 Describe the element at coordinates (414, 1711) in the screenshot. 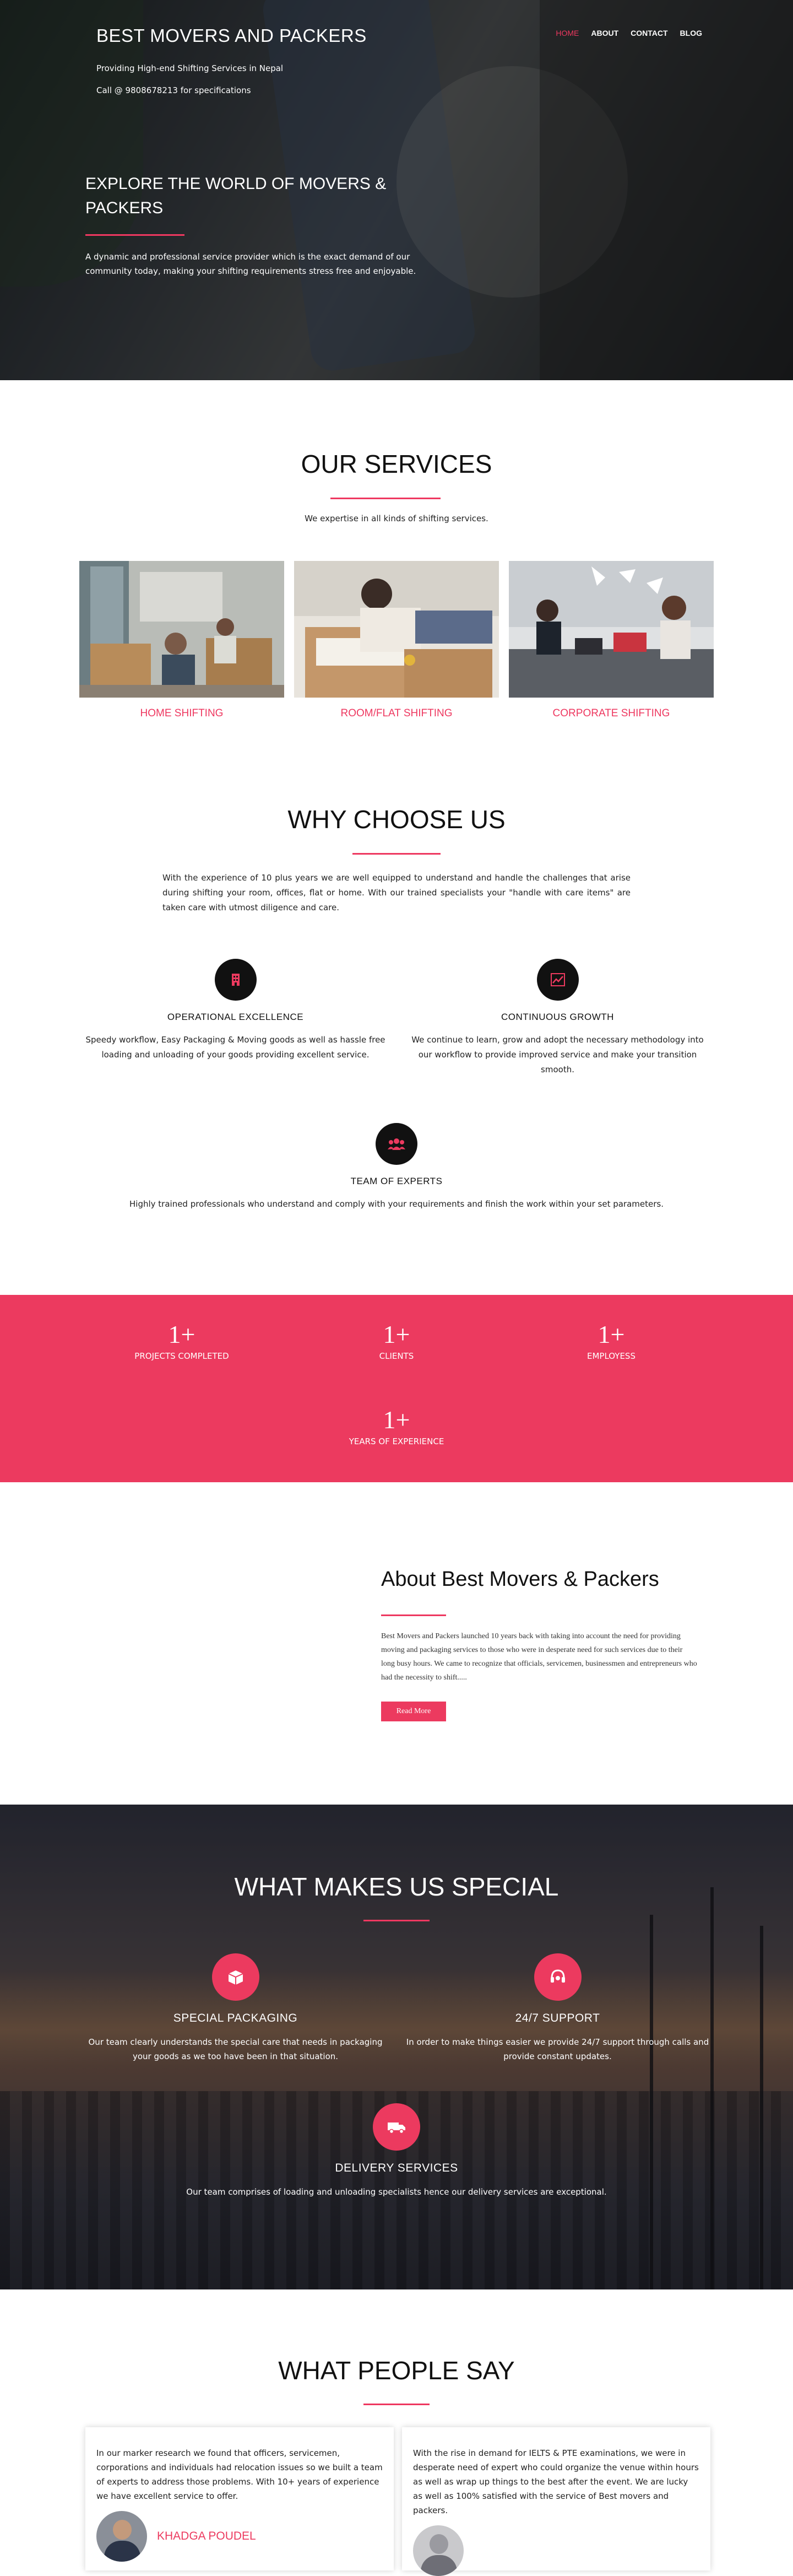

I see `read-more-button: Read More` at that location.